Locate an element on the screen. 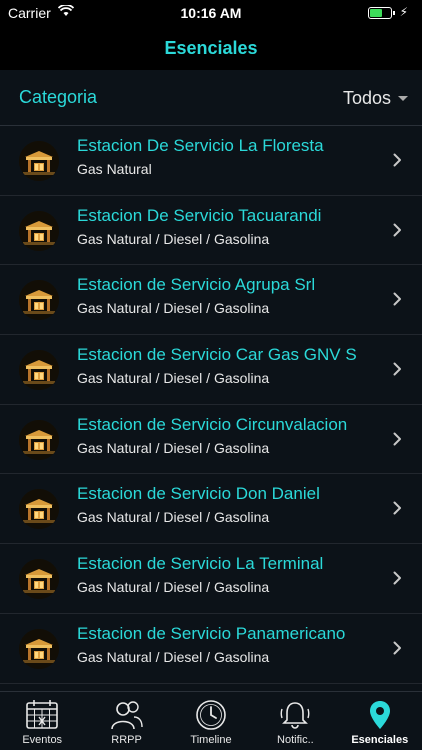 The height and width of the screenshot is (750, 422). charging-icon: ⚡ is located at coordinates (403, 12).